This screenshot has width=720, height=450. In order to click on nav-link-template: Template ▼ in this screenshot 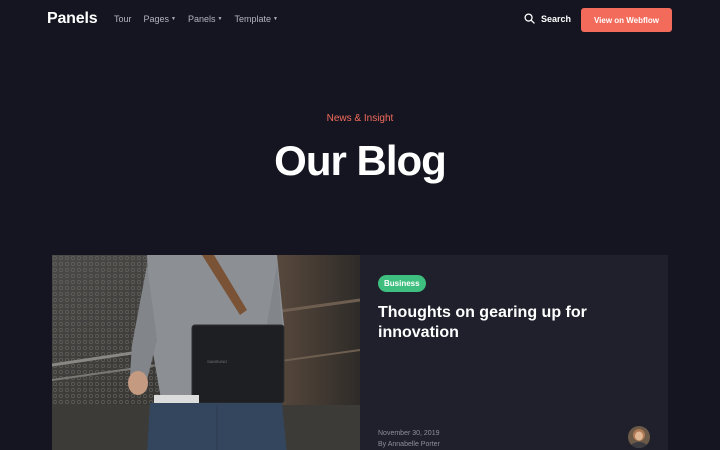, I will do `click(255, 19)`.